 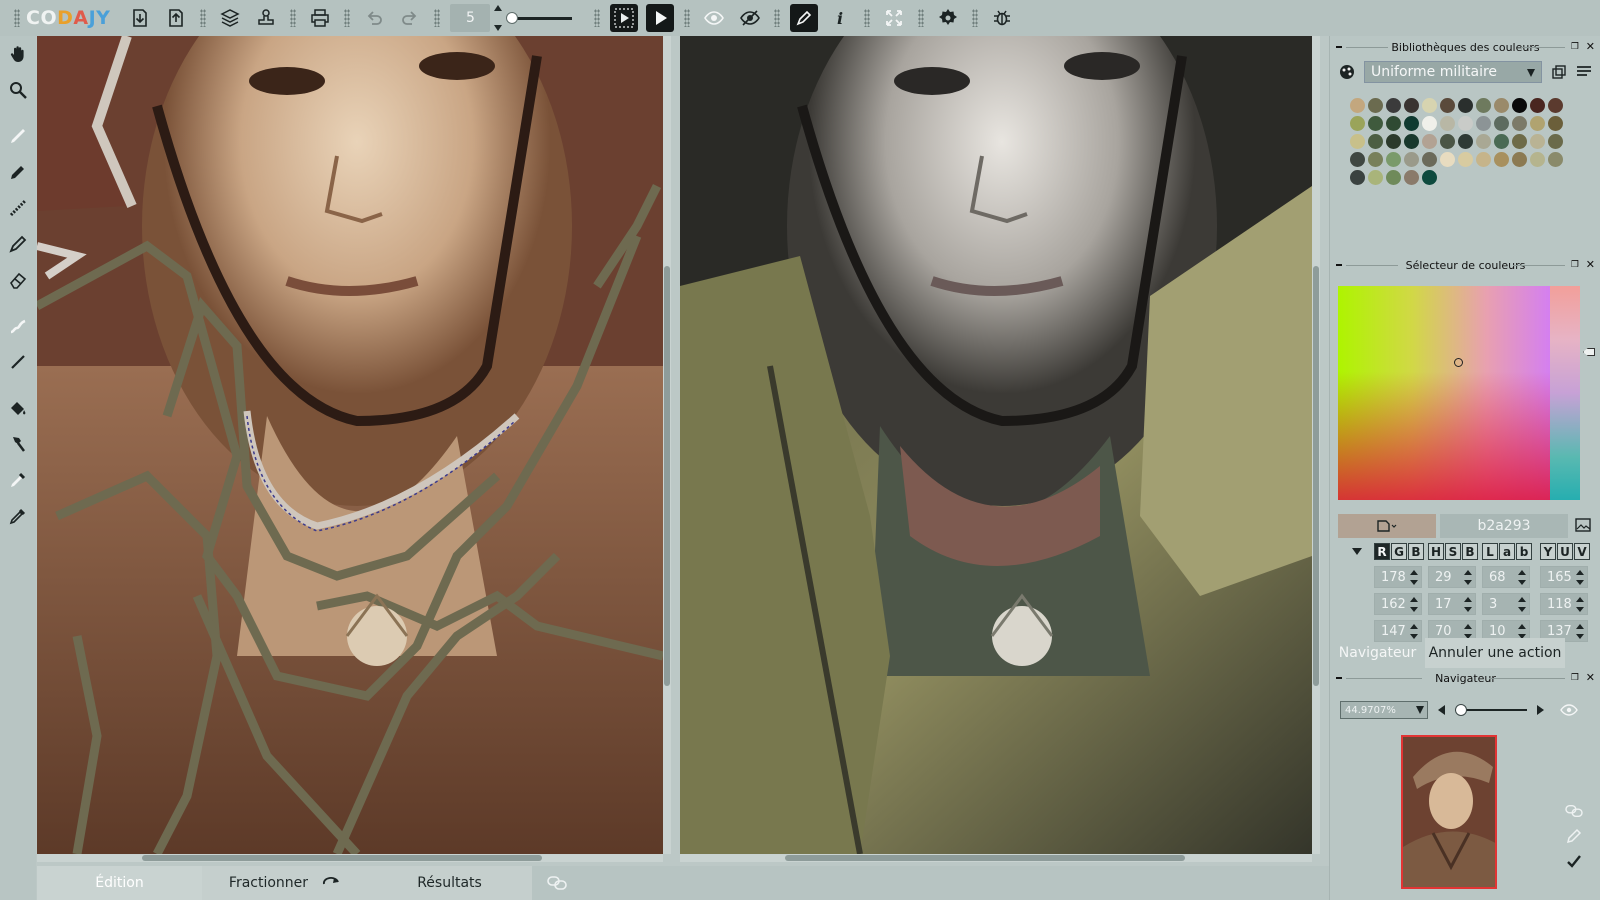 What do you see at coordinates (1565, 552) in the screenshot?
I see `model-yuv: YUV` at bounding box center [1565, 552].